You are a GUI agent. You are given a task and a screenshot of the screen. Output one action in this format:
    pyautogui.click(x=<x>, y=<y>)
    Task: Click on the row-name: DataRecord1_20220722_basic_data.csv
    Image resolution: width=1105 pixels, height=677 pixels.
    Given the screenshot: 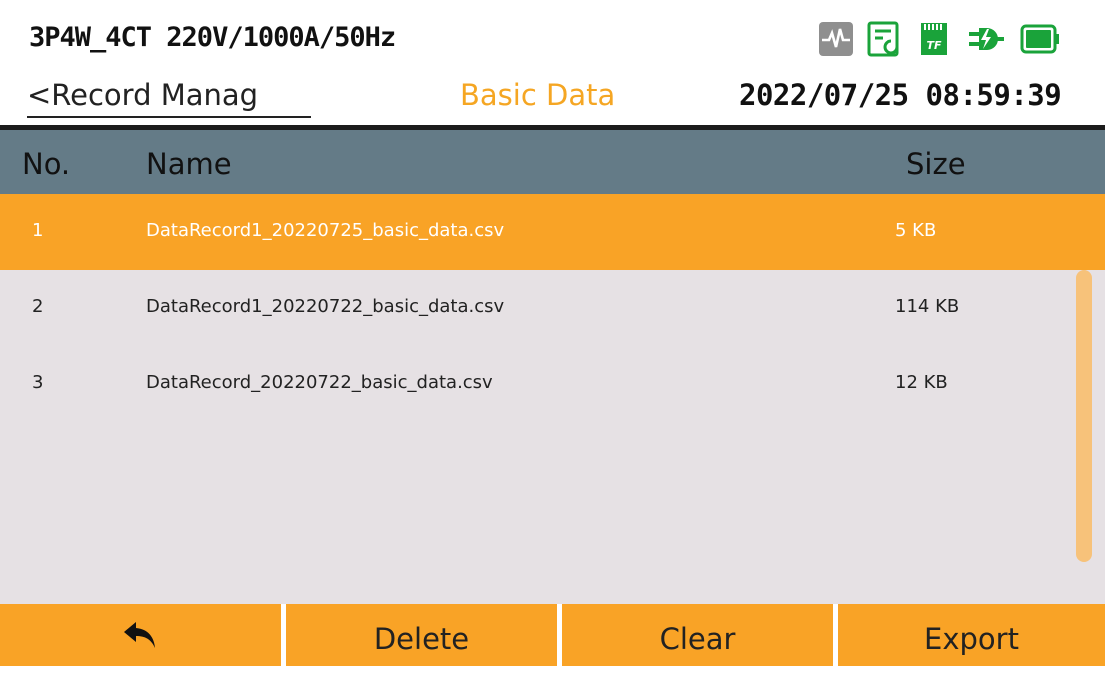 What is the action you would take?
    pyautogui.click(x=325, y=306)
    